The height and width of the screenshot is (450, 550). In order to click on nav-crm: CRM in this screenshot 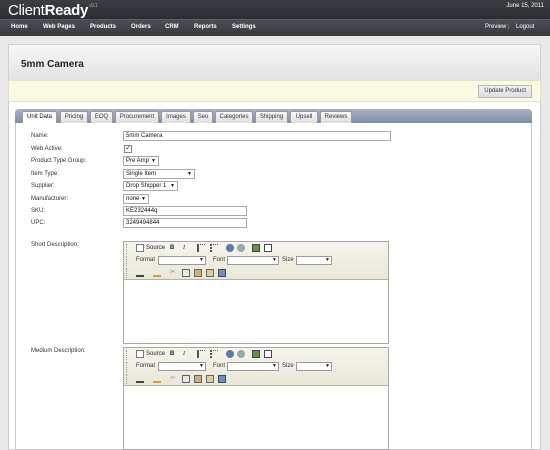, I will do `click(172, 27)`.